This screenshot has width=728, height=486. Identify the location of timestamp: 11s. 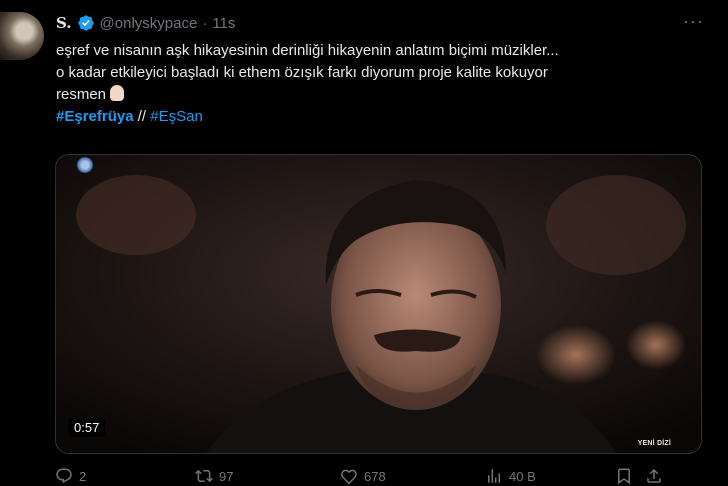
(223, 23).